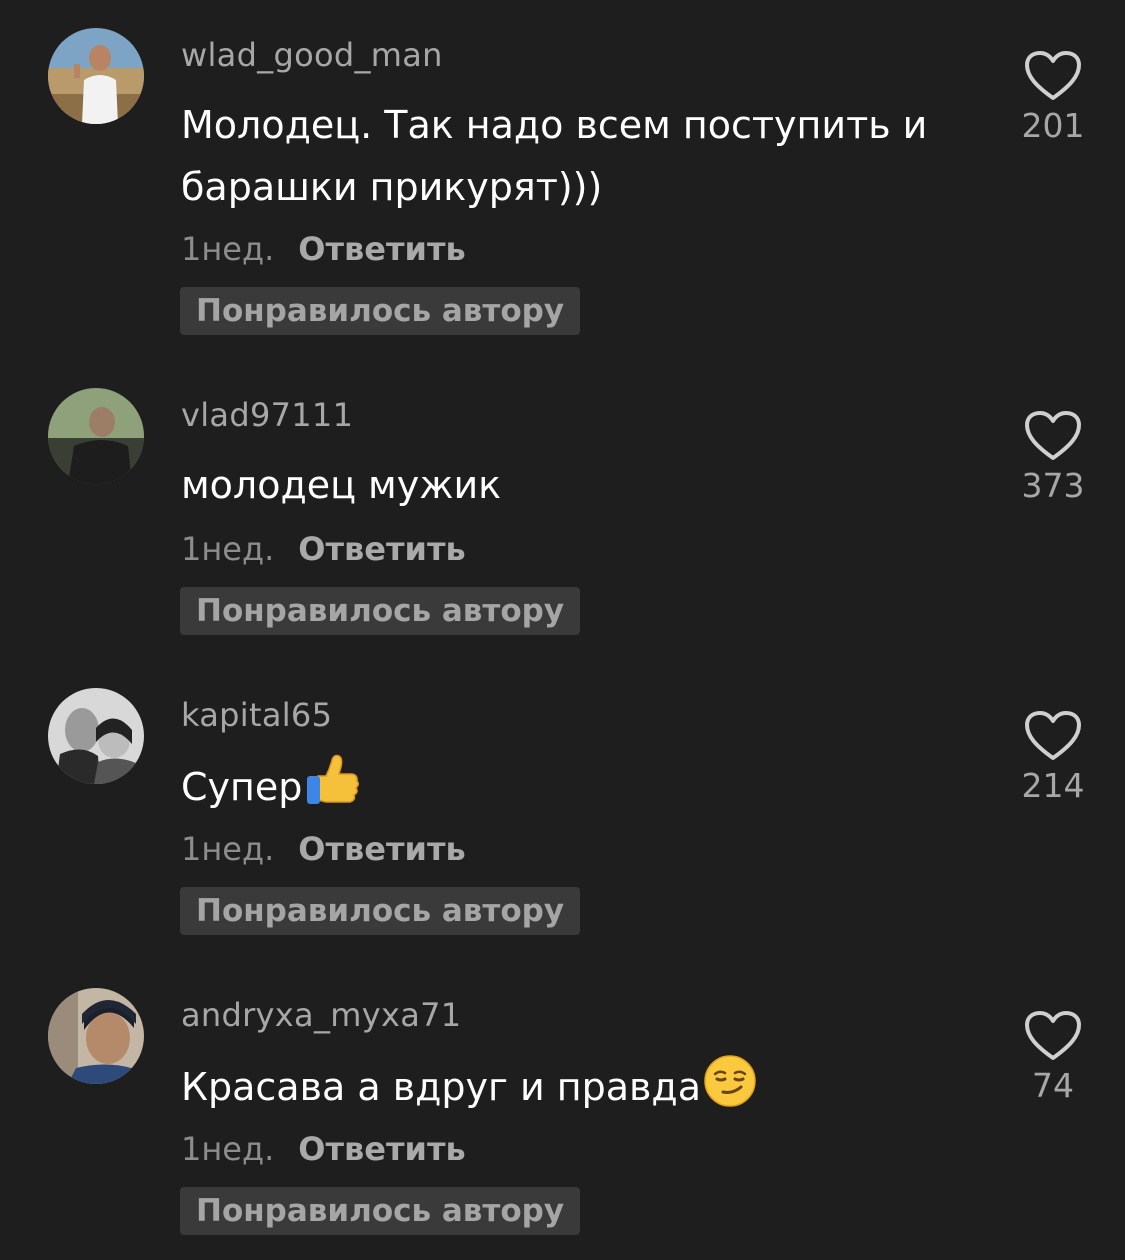  I want to click on comment-text-content: Красава а вдруг и правда, so click(441, 1087).